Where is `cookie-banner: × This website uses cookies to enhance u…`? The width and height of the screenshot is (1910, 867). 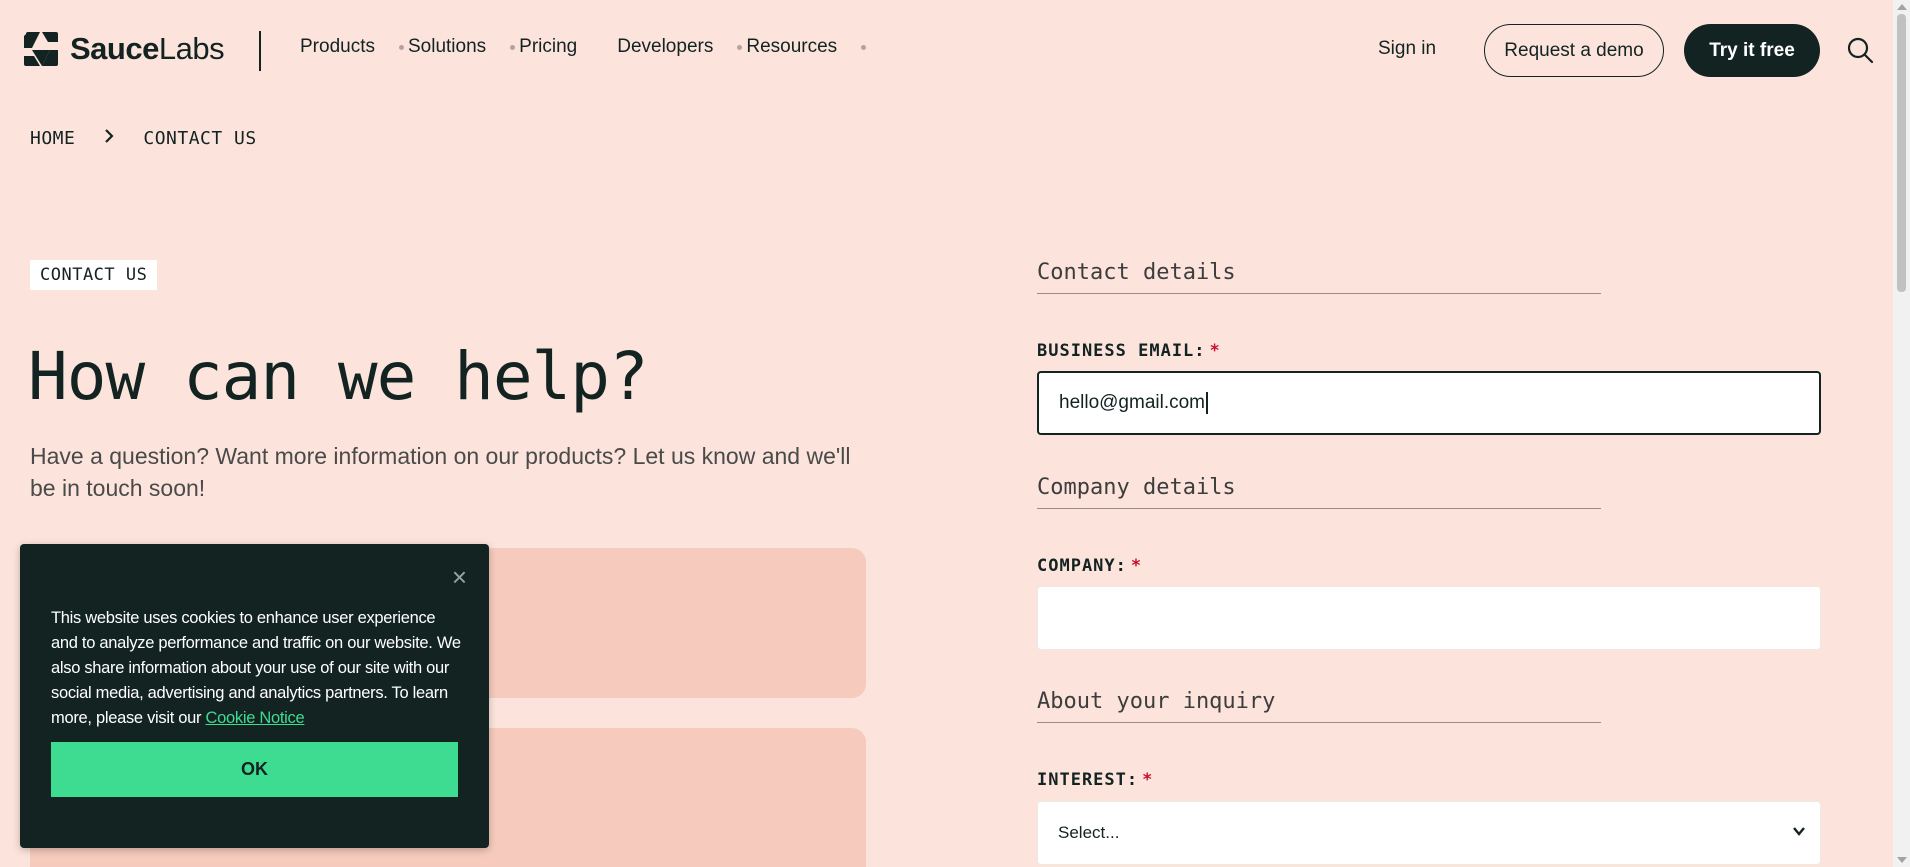 cookie-banner: × This website uses cookies to enhance u… is located at coordinates (254, 696).